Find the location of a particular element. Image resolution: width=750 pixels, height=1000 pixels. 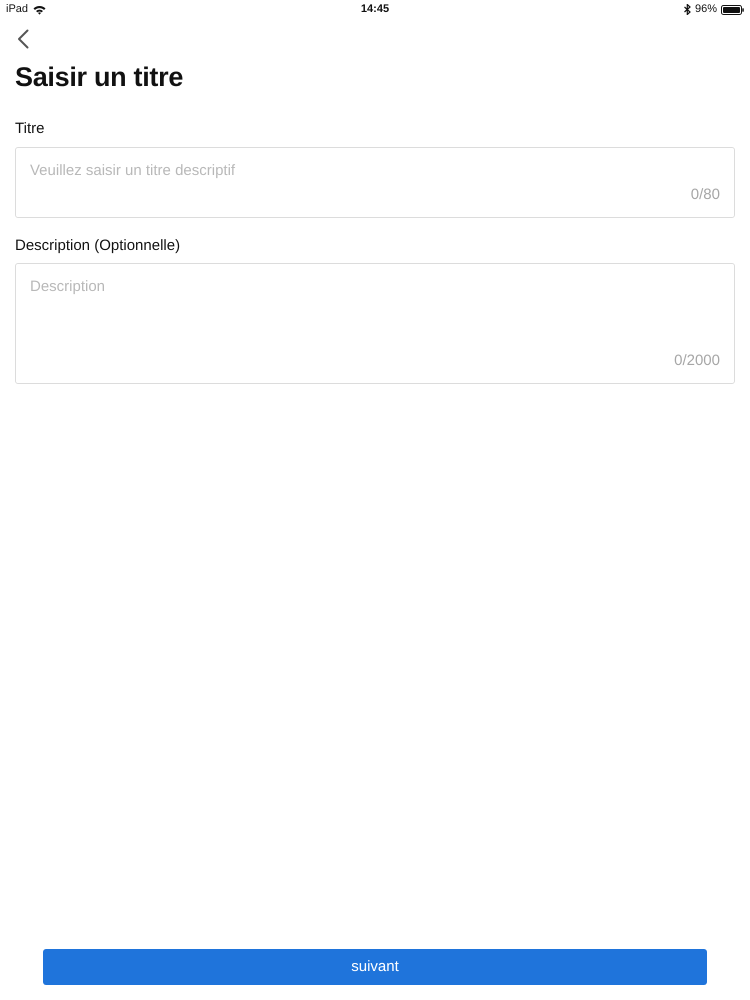

wifi-icon is located at coordinates (39, 9).